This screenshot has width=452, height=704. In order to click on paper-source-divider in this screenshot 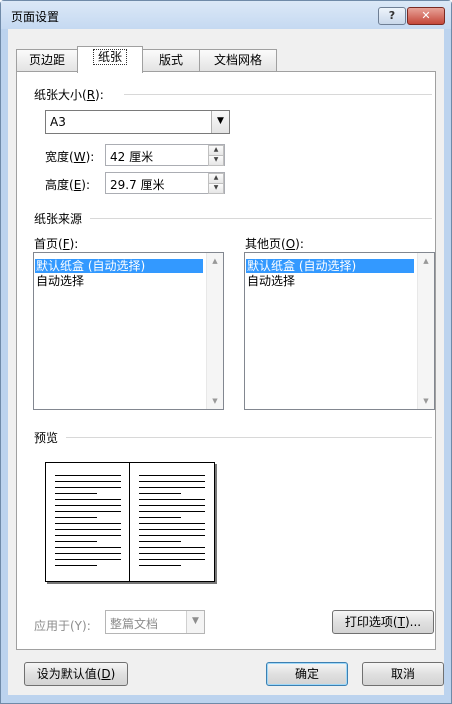, I will do `click(261, 218)`.